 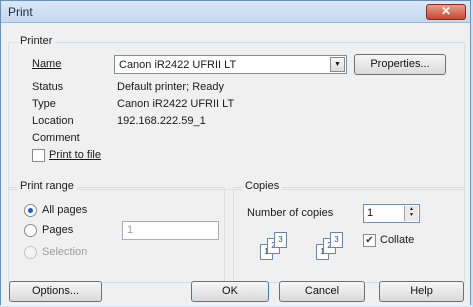 What do you see at coordinates (337, 64) in the screenshot?
I see `chevron-down-icon: ▼` at bounding box center [337, 64].